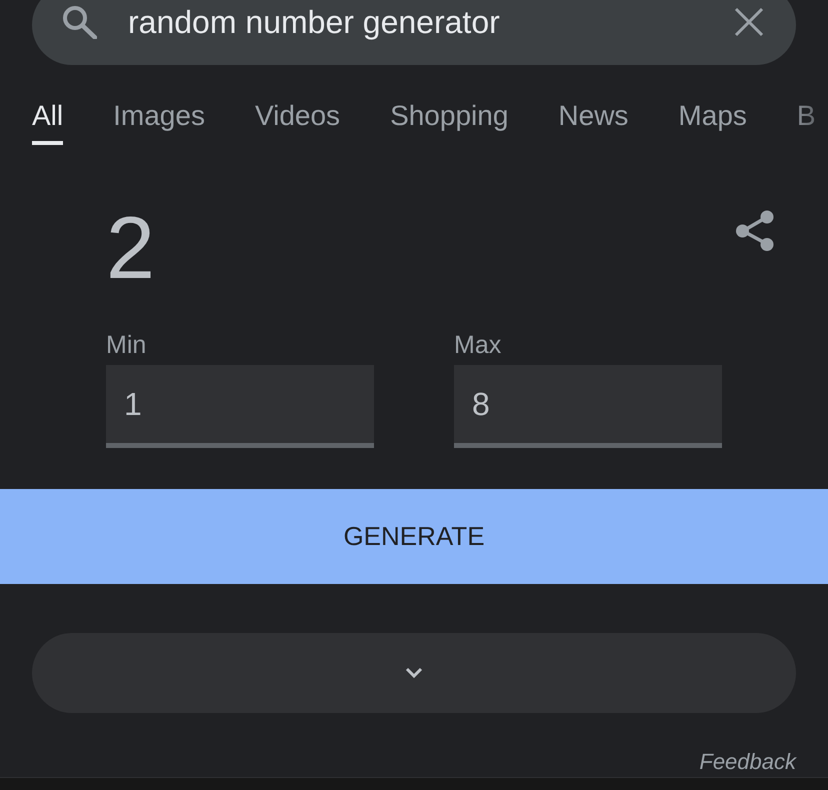 Image resolution: width=828 pixels, height=790 pixels. I want to click on field-label: Max, so click(478, 345).